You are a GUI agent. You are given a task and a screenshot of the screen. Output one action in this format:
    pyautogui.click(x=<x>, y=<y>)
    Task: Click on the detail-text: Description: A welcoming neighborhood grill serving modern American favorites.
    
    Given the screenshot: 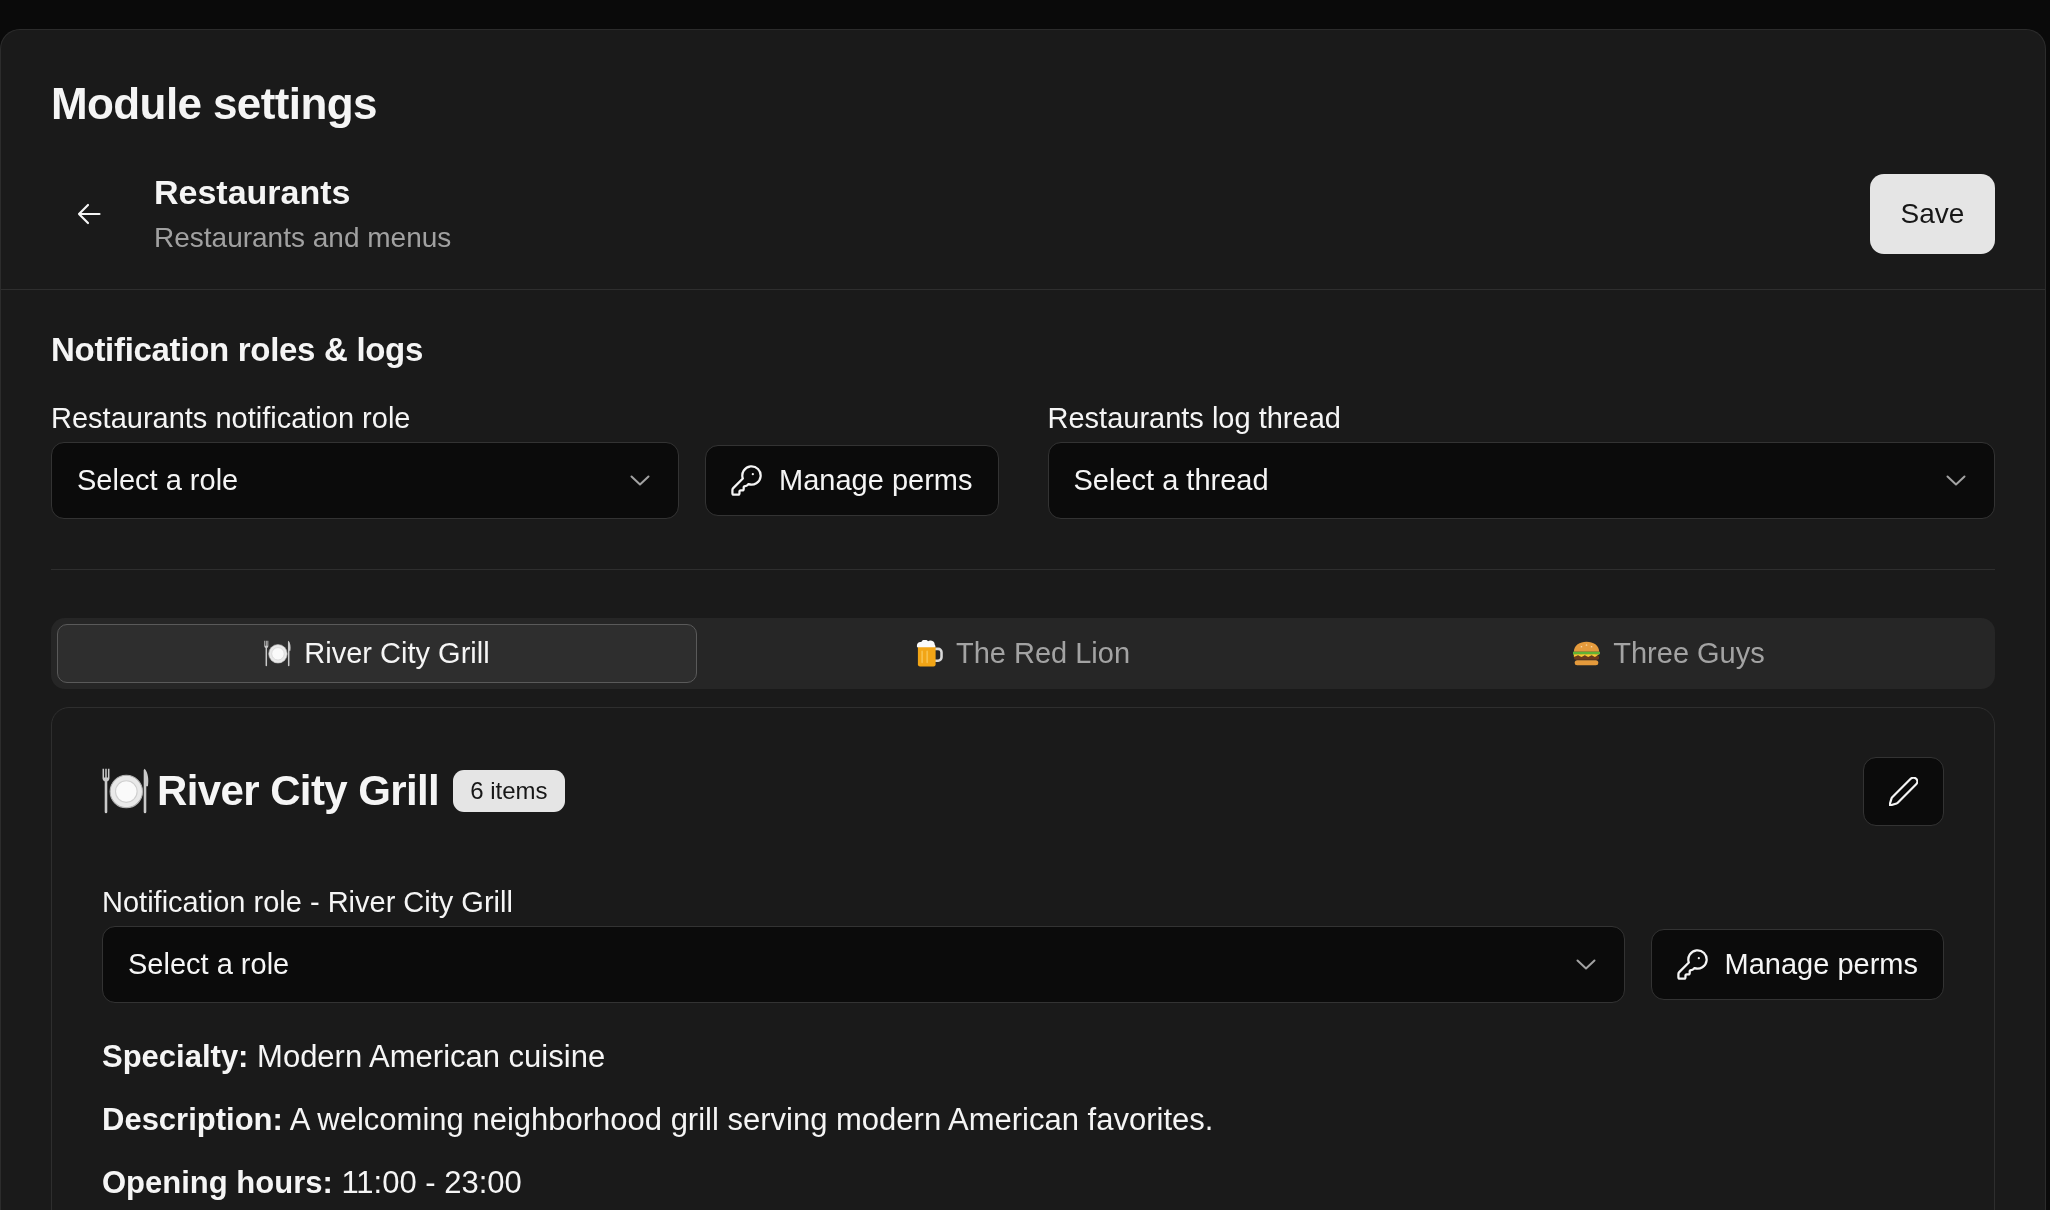 What is the action you would take?
    pyautogui.click(x=658, y=1119)
    